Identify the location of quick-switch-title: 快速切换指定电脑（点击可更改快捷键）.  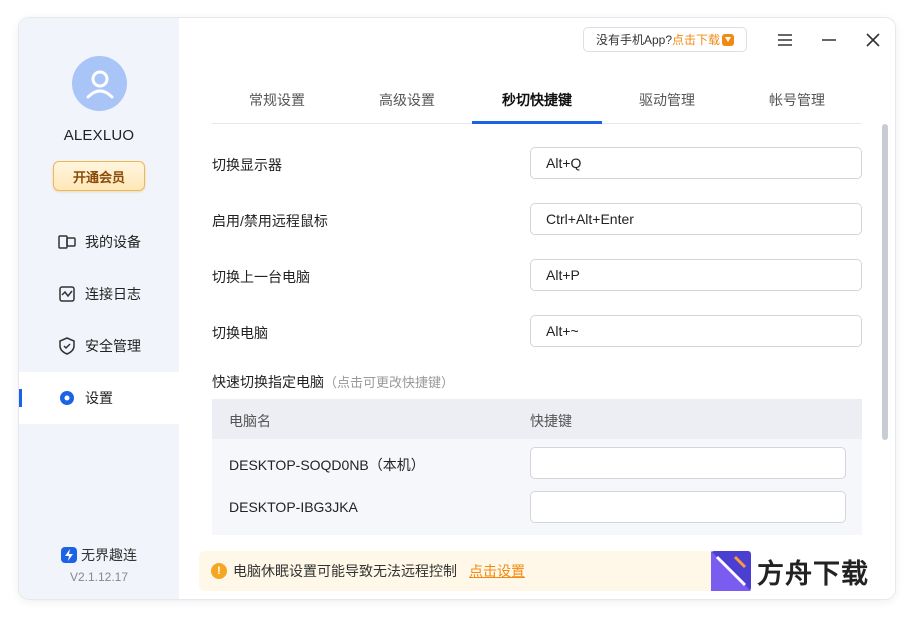
(333, 382).